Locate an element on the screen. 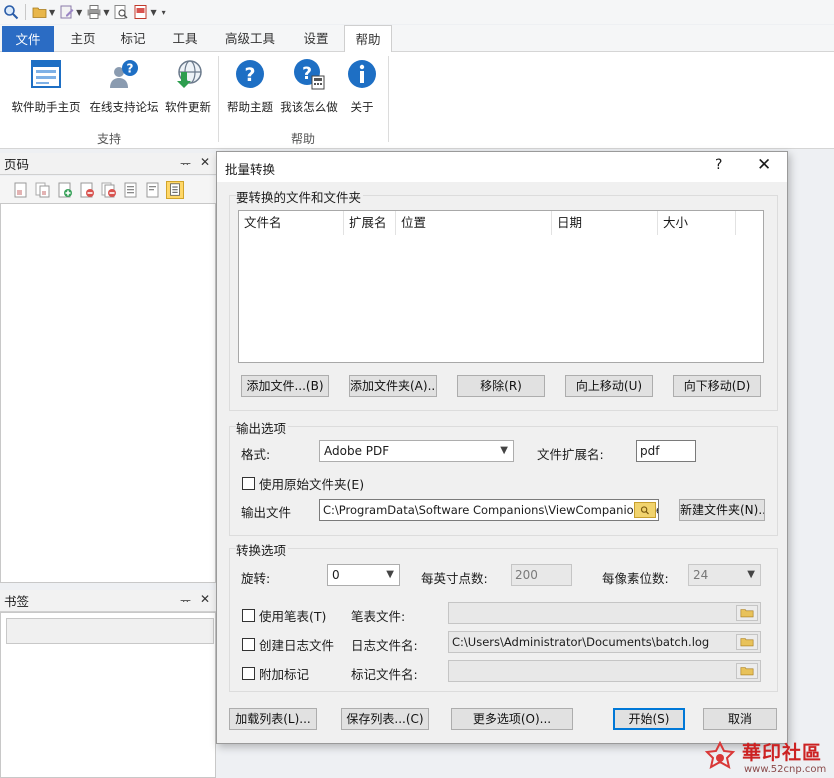 The width and height of the screenshot is (834, 778). pdf-icon is located at coordinates (140, 12).